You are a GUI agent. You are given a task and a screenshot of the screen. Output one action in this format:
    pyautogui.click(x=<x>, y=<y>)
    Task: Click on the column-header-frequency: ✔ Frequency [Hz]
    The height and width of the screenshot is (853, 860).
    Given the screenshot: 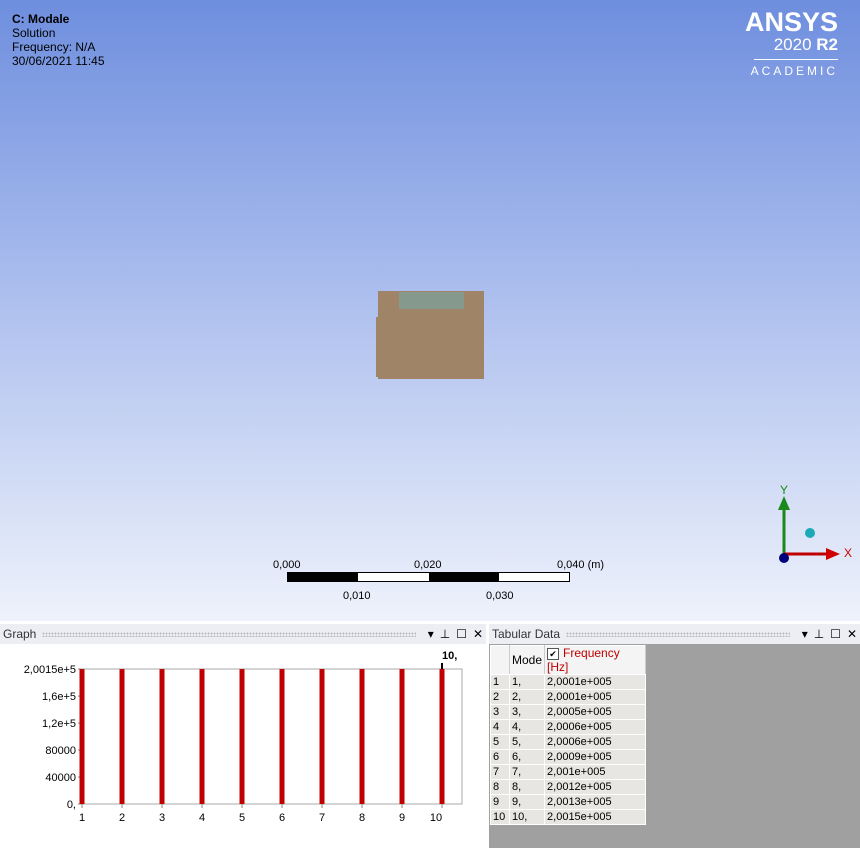 What is the action you would take?
    pyautogui.click(x=595, y=660)
    